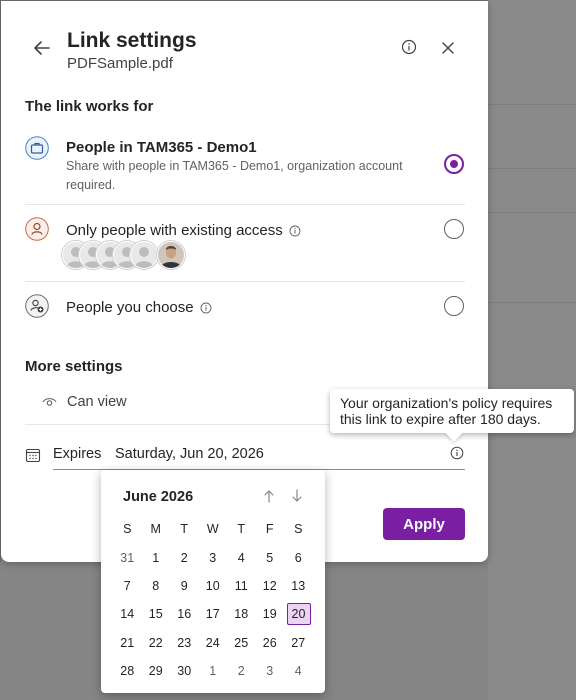 Image resolution: width=576 pixels, height=700 pixels. I want to click on calendar-day-selected: 20, so click(298, 614).